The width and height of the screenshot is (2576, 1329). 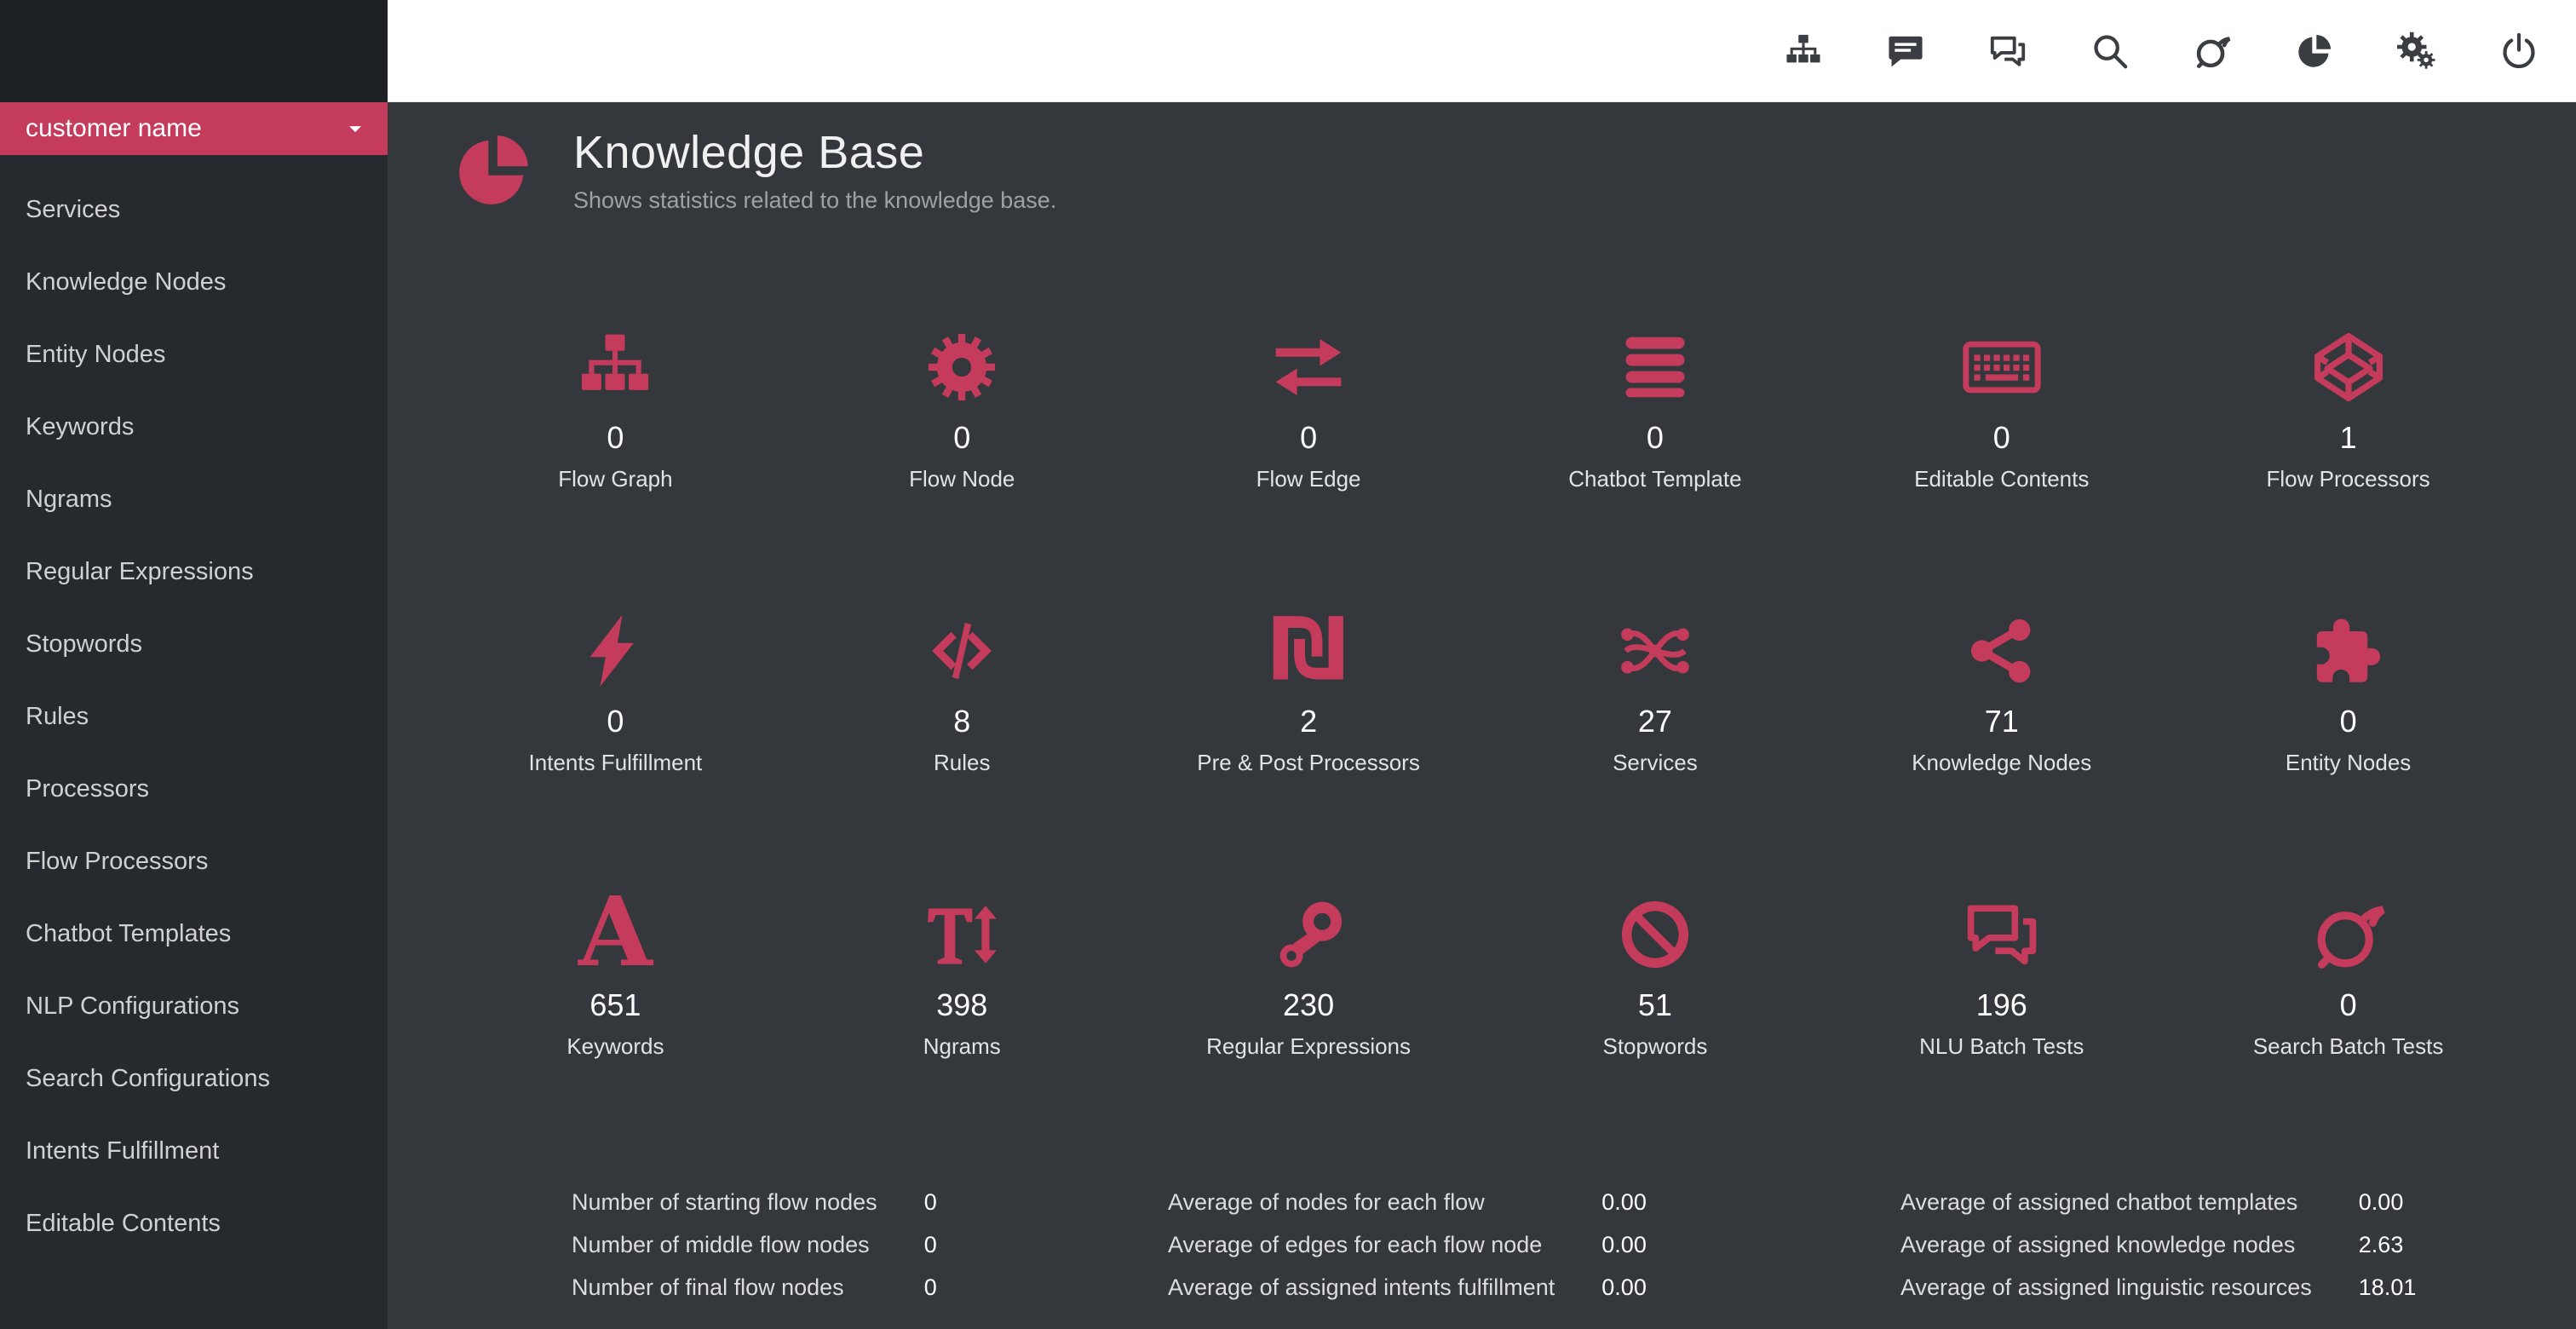 What do you see at coordinates (2002, 647) in the screenshot?
I see `share-nodes-icon` at bounding box center [2002, 647].